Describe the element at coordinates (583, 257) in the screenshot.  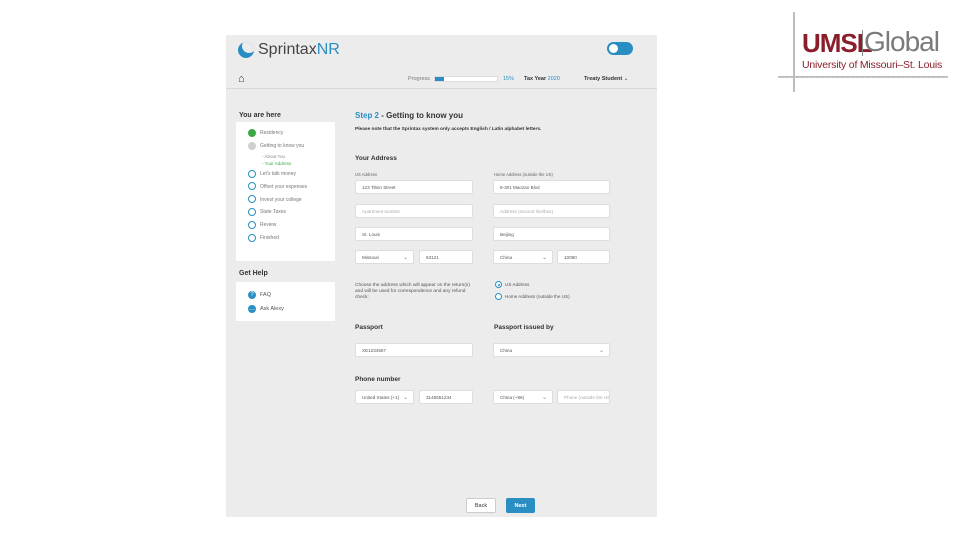
I see `home-zip-field: 10080` at that location.